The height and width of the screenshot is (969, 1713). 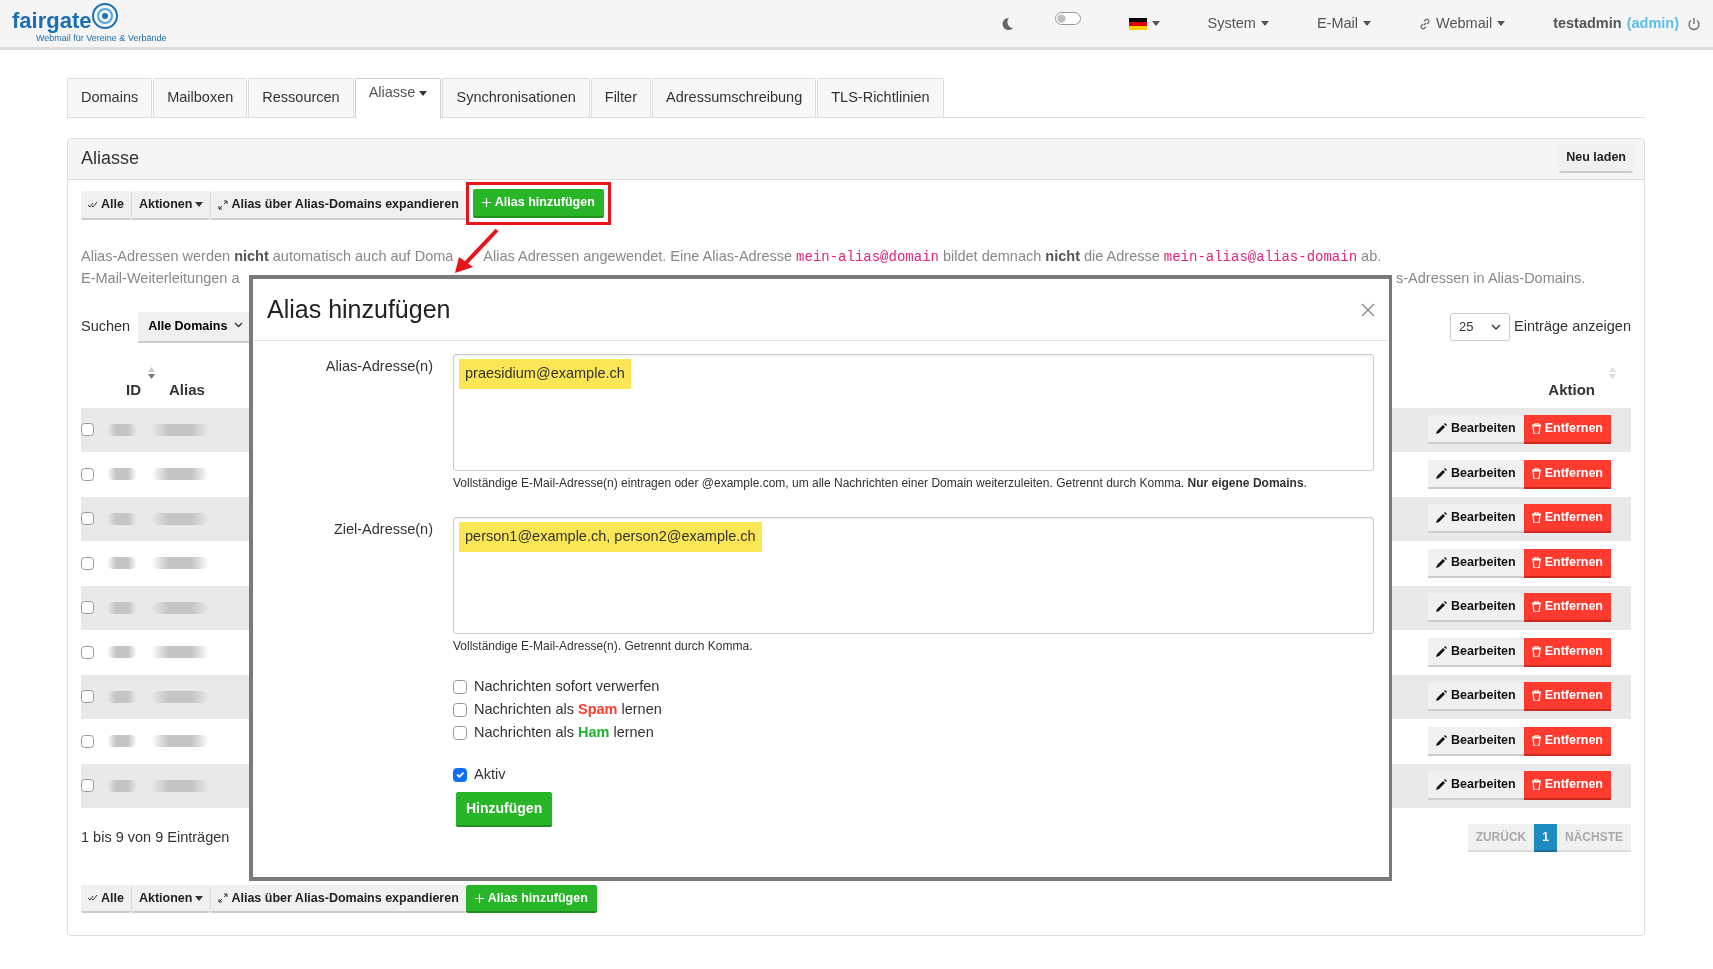 I want to click on help-text: Vollständige E-Mail-Adresse(n) eintragen oder @example.com, um alle Nachrichten einer Domain weiterzuleiten. Getrennt durch Komma. Nur eigene Domains., so click(x=880, y=483).